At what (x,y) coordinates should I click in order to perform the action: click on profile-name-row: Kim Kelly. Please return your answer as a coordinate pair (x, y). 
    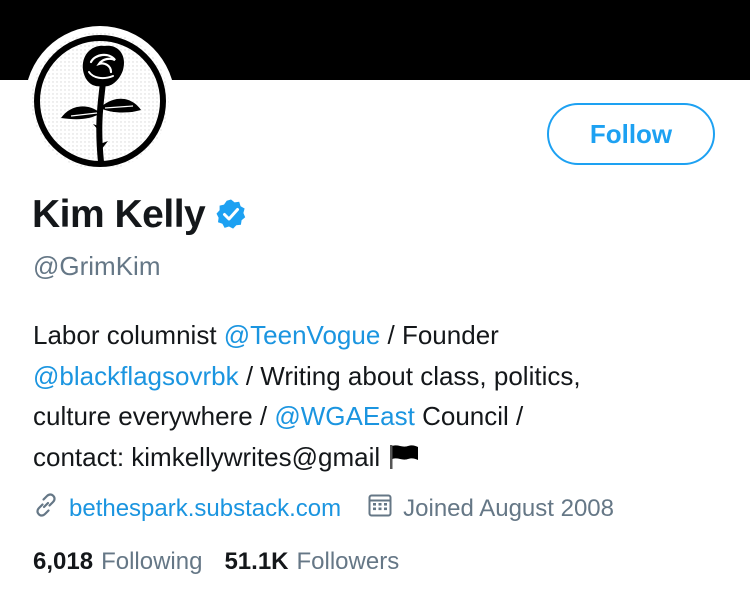
    Looking at the image, I should click on (139, 215).